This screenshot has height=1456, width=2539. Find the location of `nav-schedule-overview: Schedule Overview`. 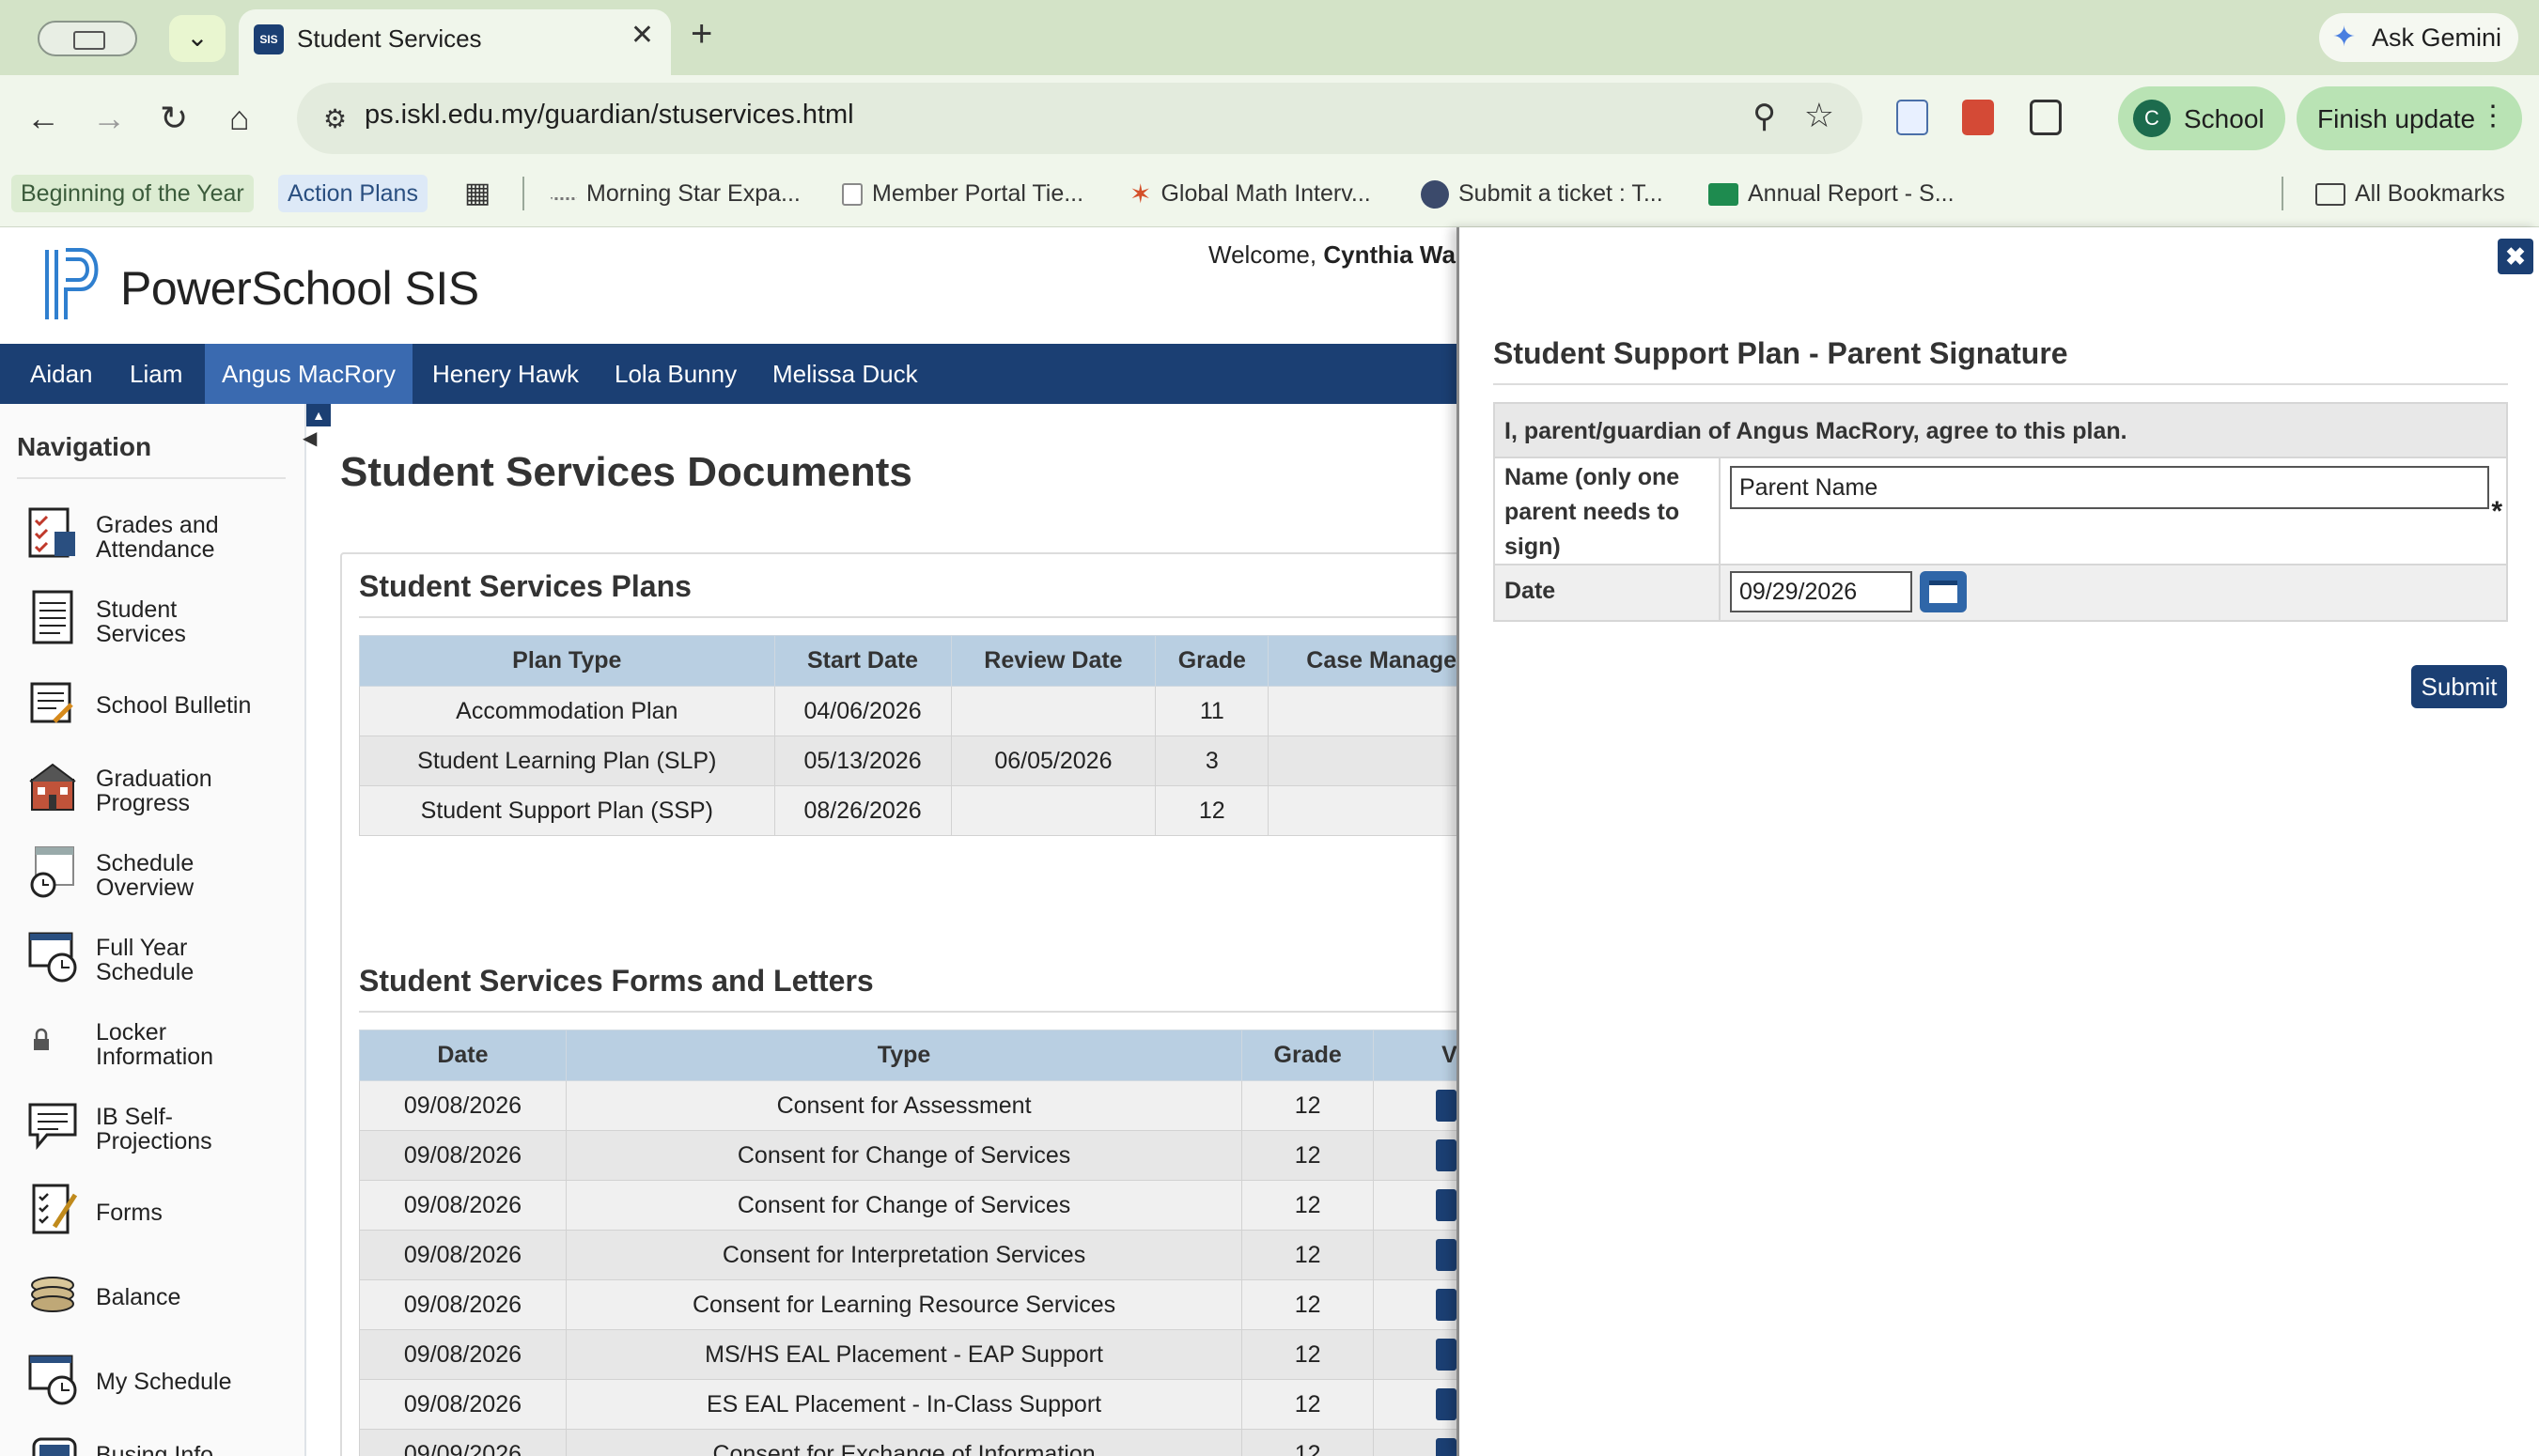

nav-schedule-overview: Schedule Overview is located at coordinates (159, 871).